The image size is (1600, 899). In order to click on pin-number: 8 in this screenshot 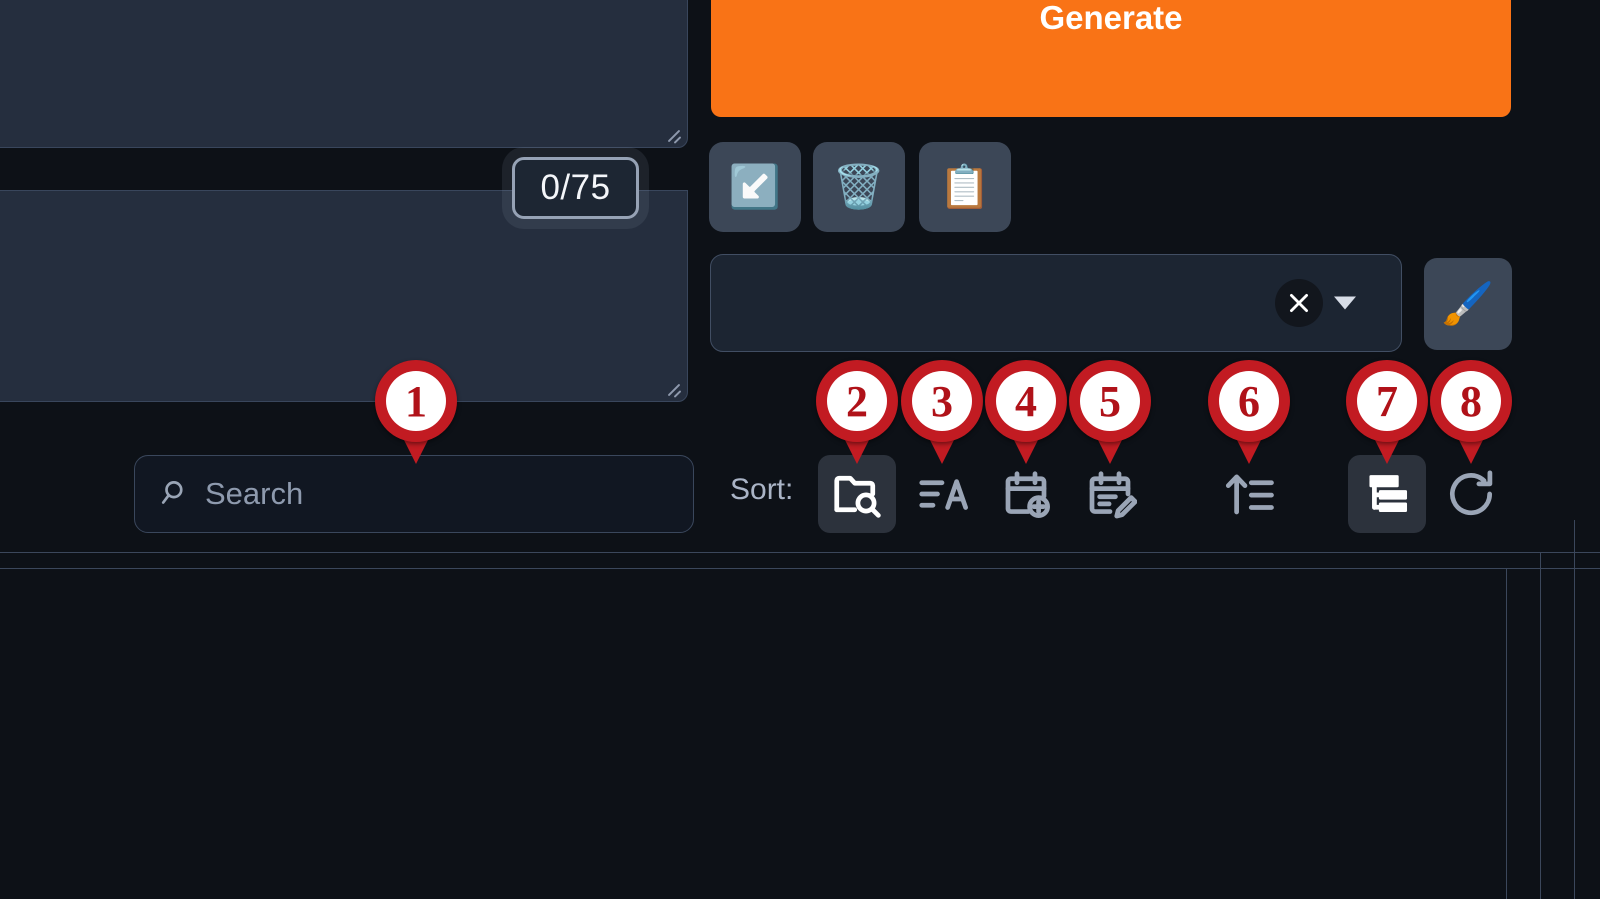, I will do `click(1471, 401)`.